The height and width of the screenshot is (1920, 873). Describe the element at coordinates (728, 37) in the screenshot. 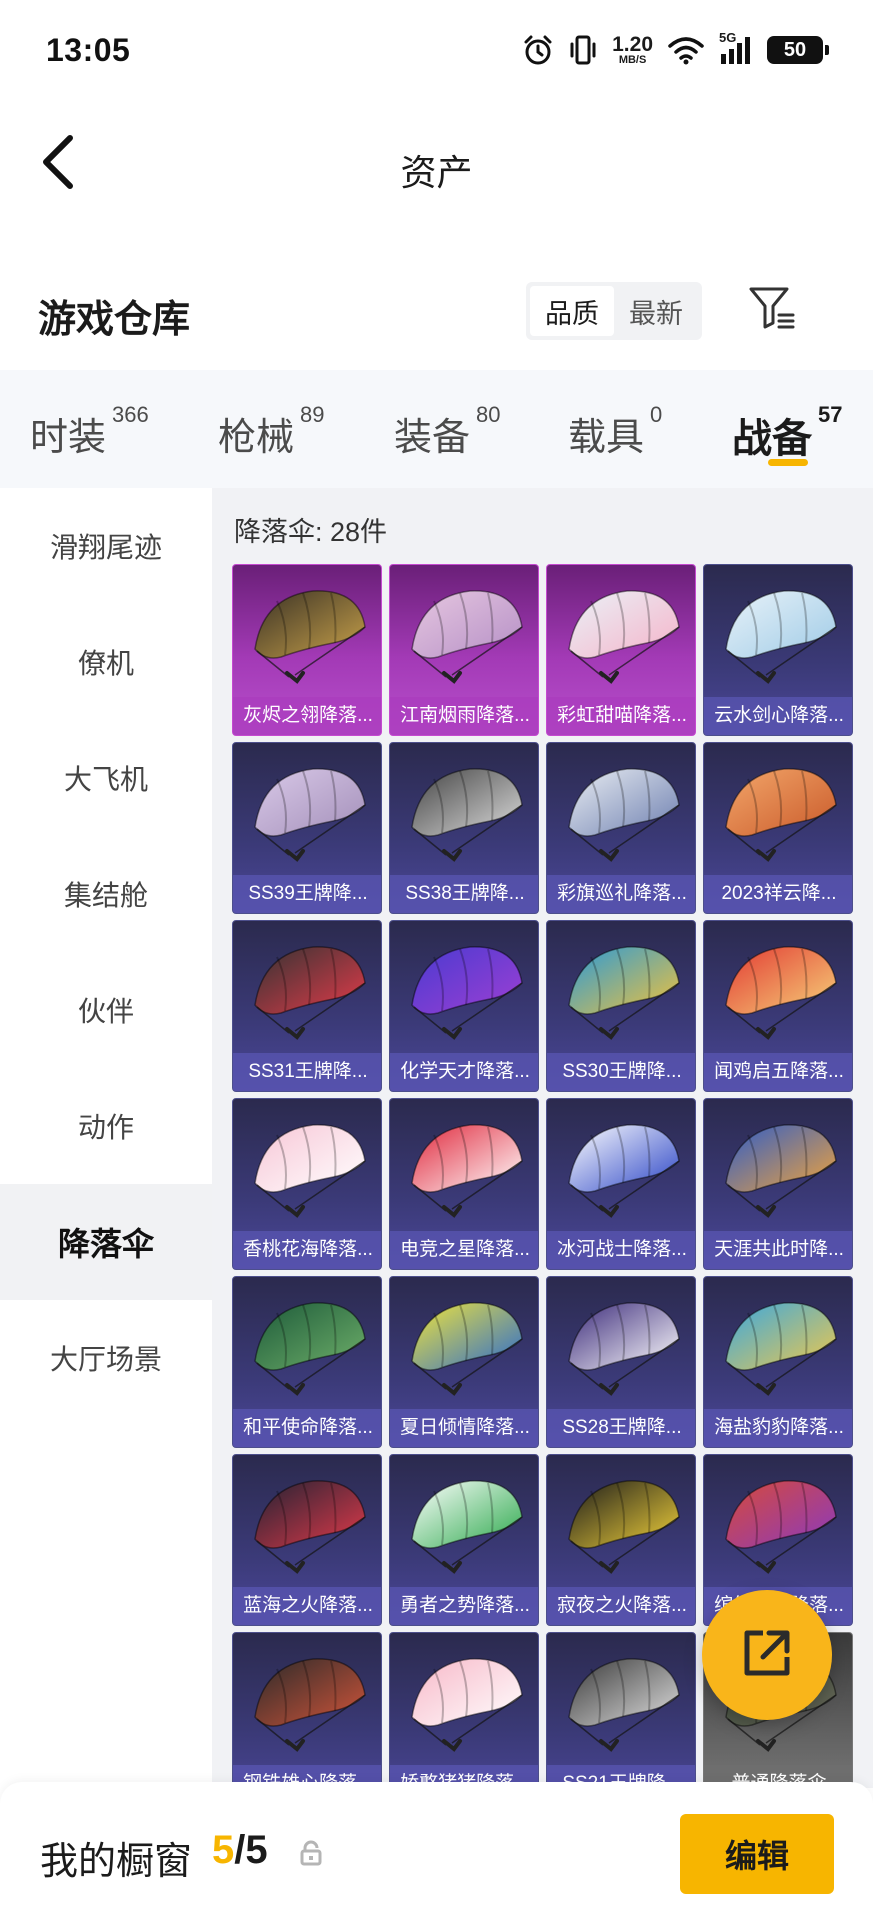

I see `signal-label: 5G` at that location.